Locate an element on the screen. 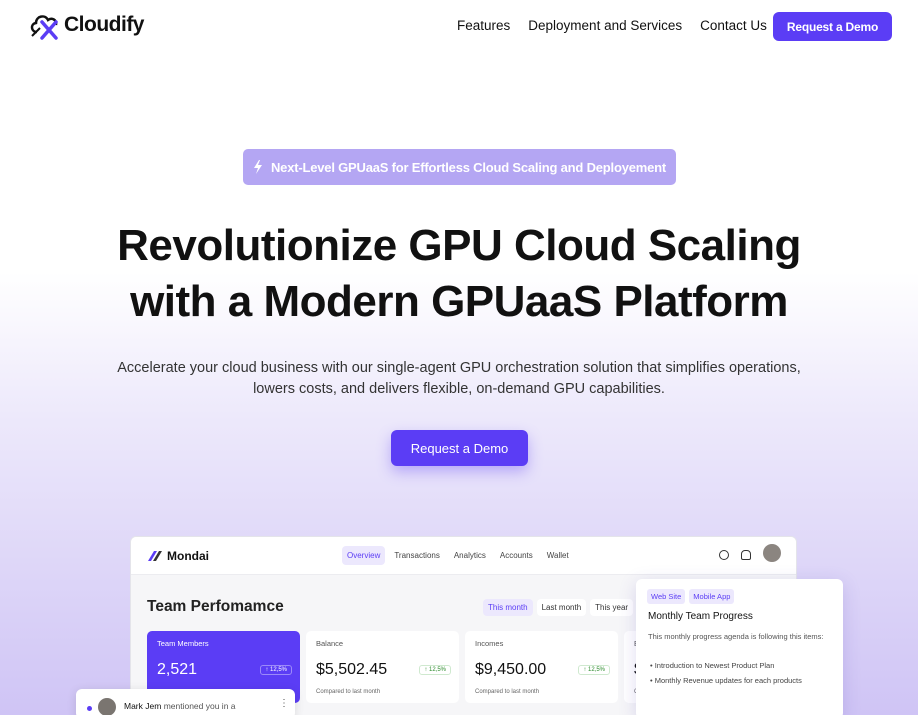 The height and width of the screenshot is (715, 918). mention-message: mentioned you in a is located at coordinates (199, 706).